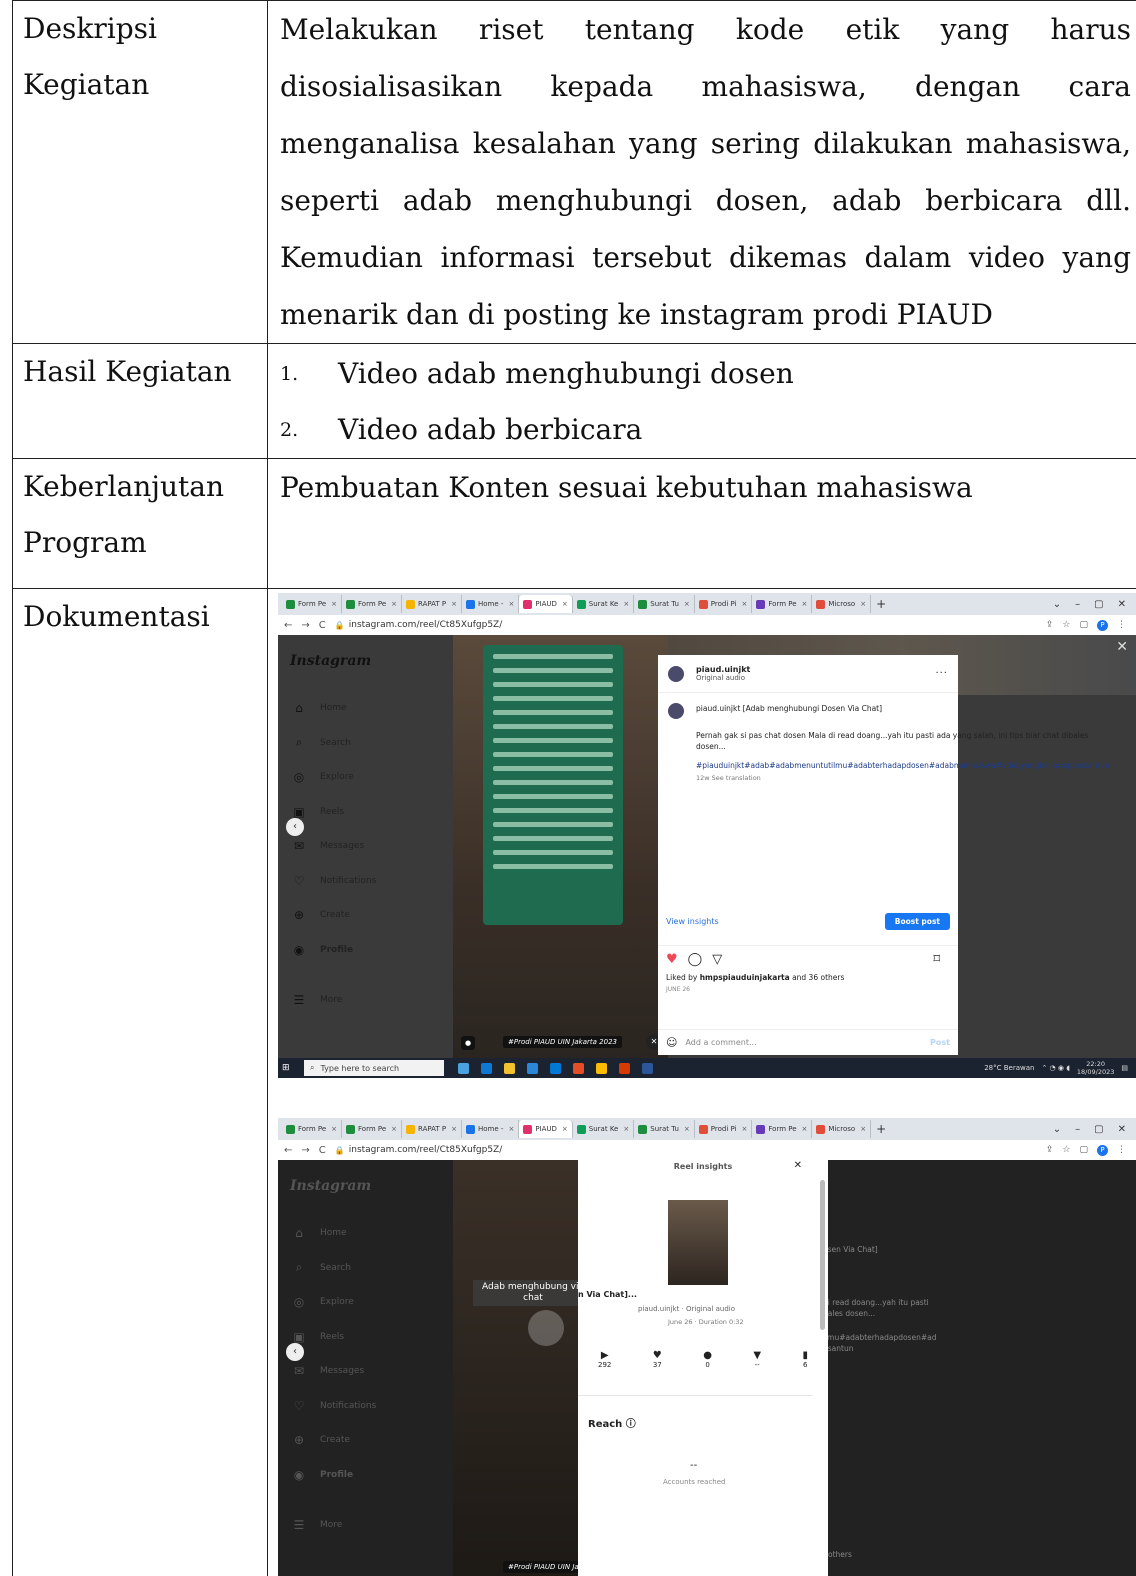 The height and width of the screenshot is (1576, 1136). What do you see at coordinates (374, 1068) in the screenshot?
I see `taskbar-search: ⌕ Type here to search` at bounding box center [374, 1068].